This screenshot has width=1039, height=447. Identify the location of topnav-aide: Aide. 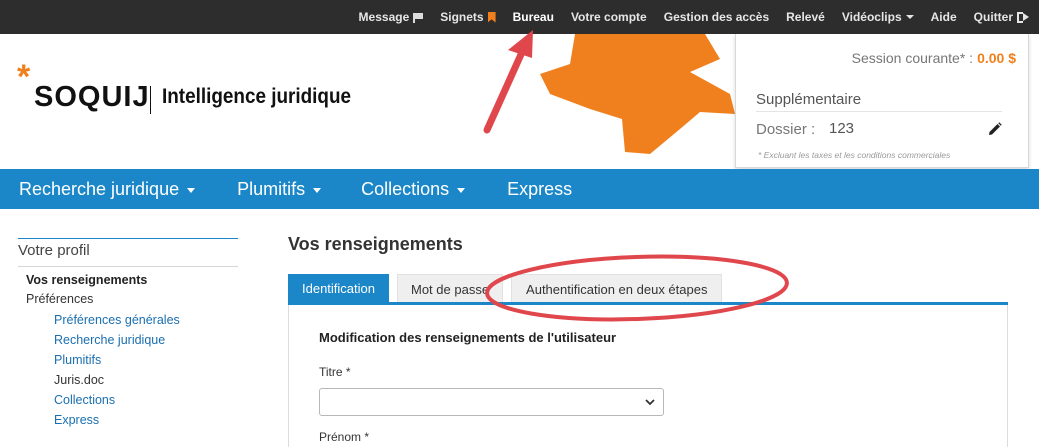
(944, 17).